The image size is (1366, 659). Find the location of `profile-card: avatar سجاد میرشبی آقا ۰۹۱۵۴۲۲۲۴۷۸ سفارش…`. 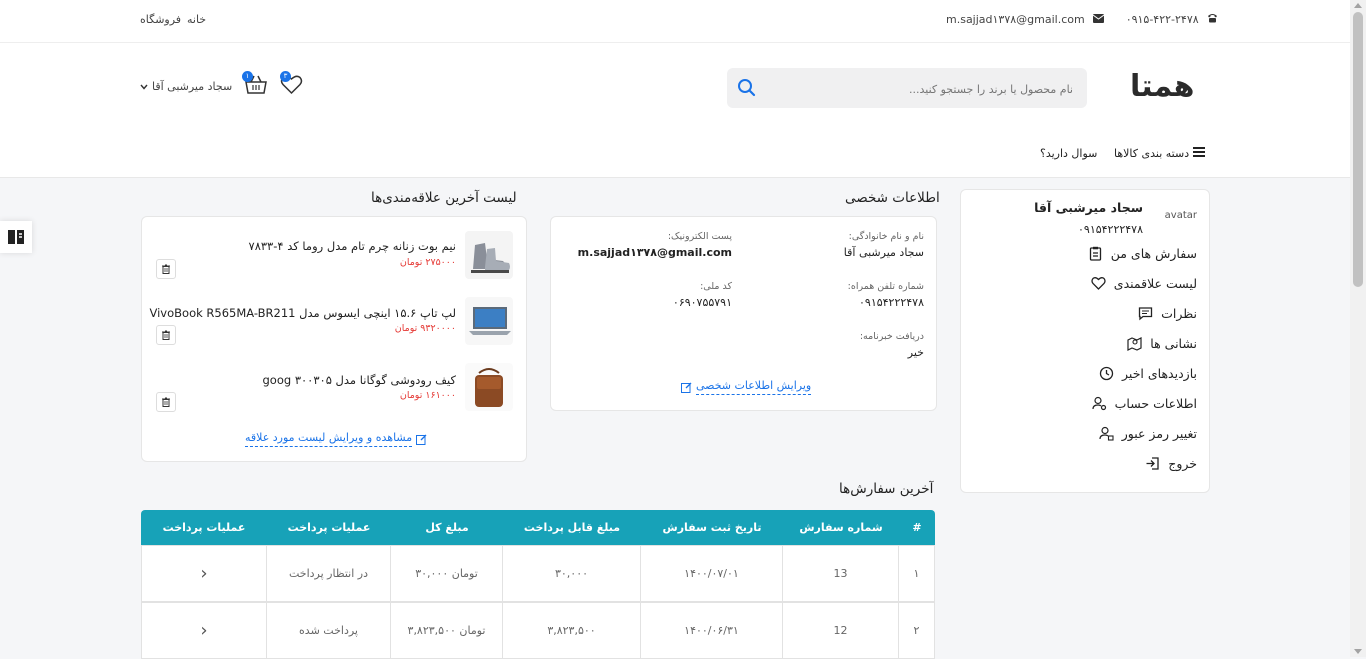

profile-card: avatar سجاد میرشبی آقا ۰۹۱۵۴۲۲۲۴۷۸ سفارش… is located at coordinates (1085, 341).